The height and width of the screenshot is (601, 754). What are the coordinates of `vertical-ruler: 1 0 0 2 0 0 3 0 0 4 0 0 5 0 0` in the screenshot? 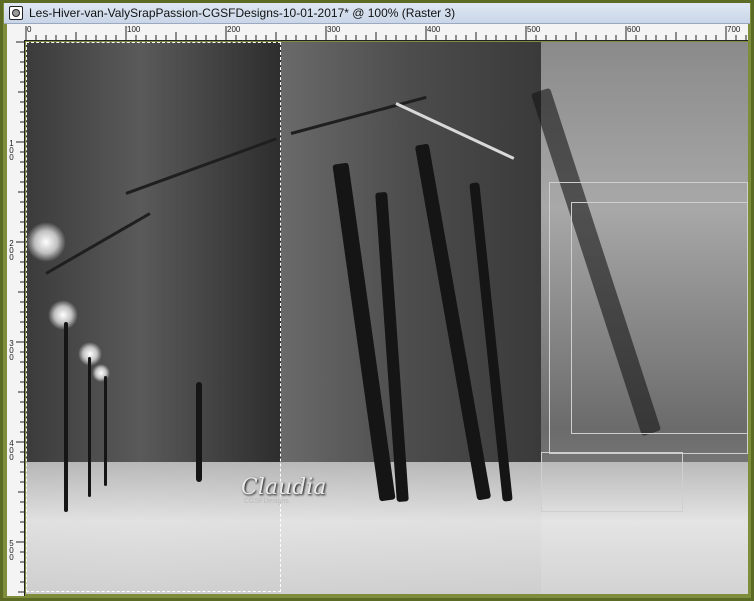 It's located at (16, 318).